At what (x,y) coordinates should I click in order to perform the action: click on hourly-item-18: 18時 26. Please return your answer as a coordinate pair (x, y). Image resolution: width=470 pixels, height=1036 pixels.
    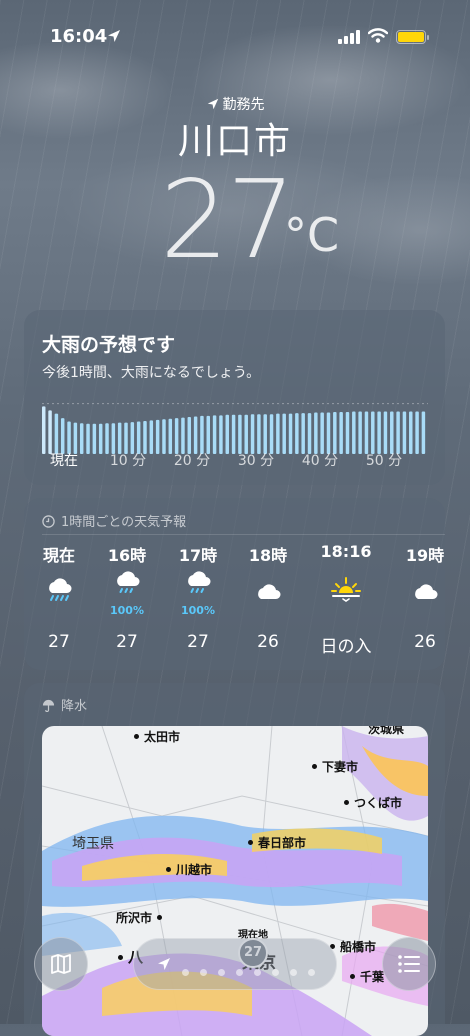
    Looking at the image, I should click on (268, 597).